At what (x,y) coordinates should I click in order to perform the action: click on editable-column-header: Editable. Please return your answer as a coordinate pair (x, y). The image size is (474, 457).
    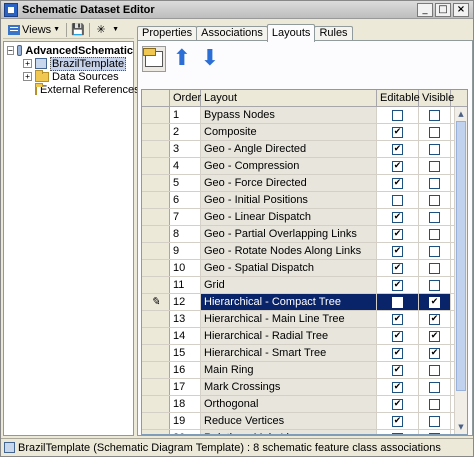
    Looking at the image, I should click on (398, 98).